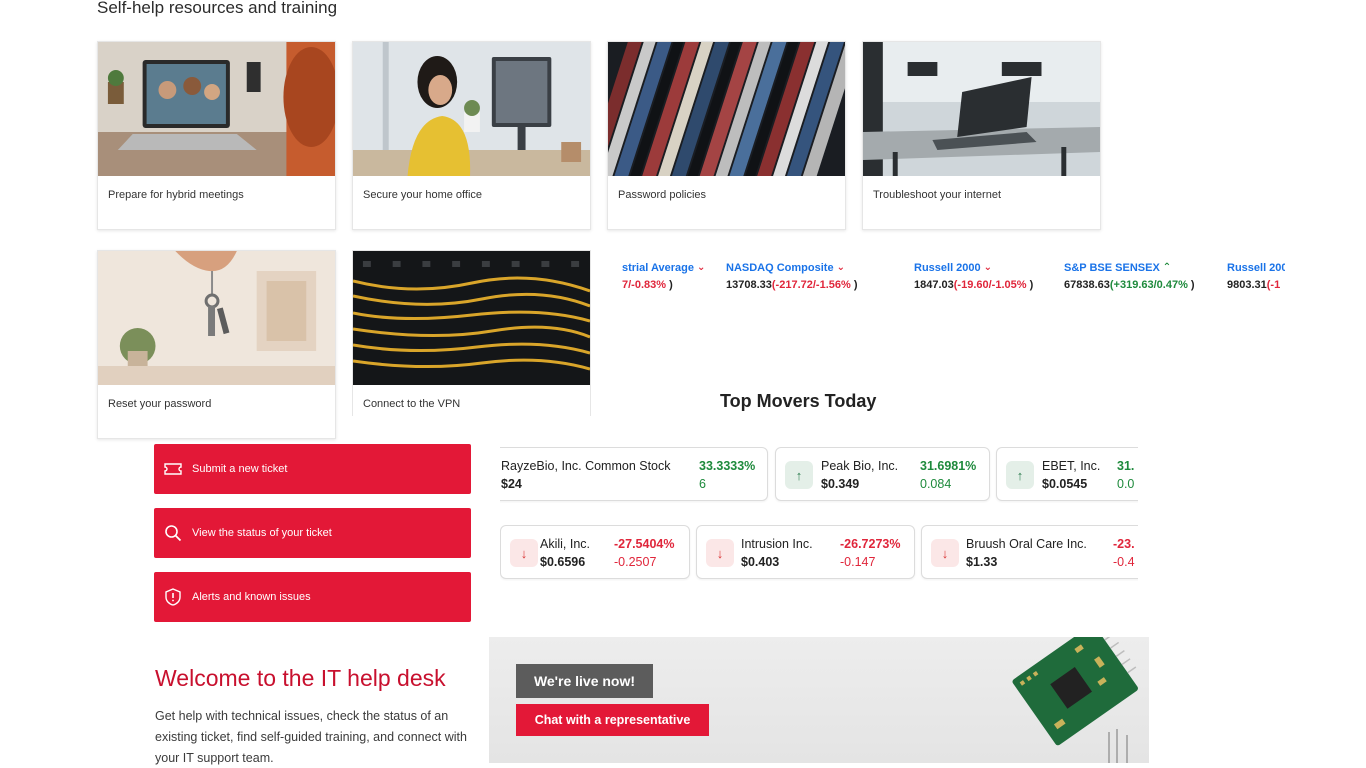 The image size is (1366, 768). I want to click on mover-card: ↓ Bruush Oral Care Inc. $1.33 -23. -0.4, so click(1029, 552).